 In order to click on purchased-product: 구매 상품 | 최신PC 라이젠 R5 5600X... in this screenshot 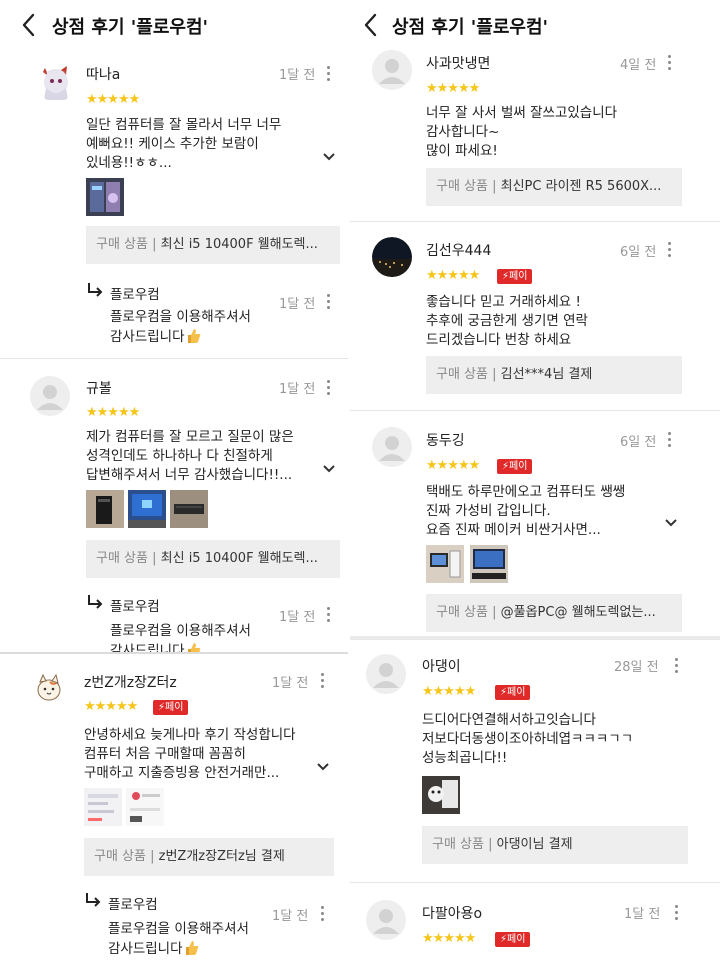, I will do `click(554, 187)`.